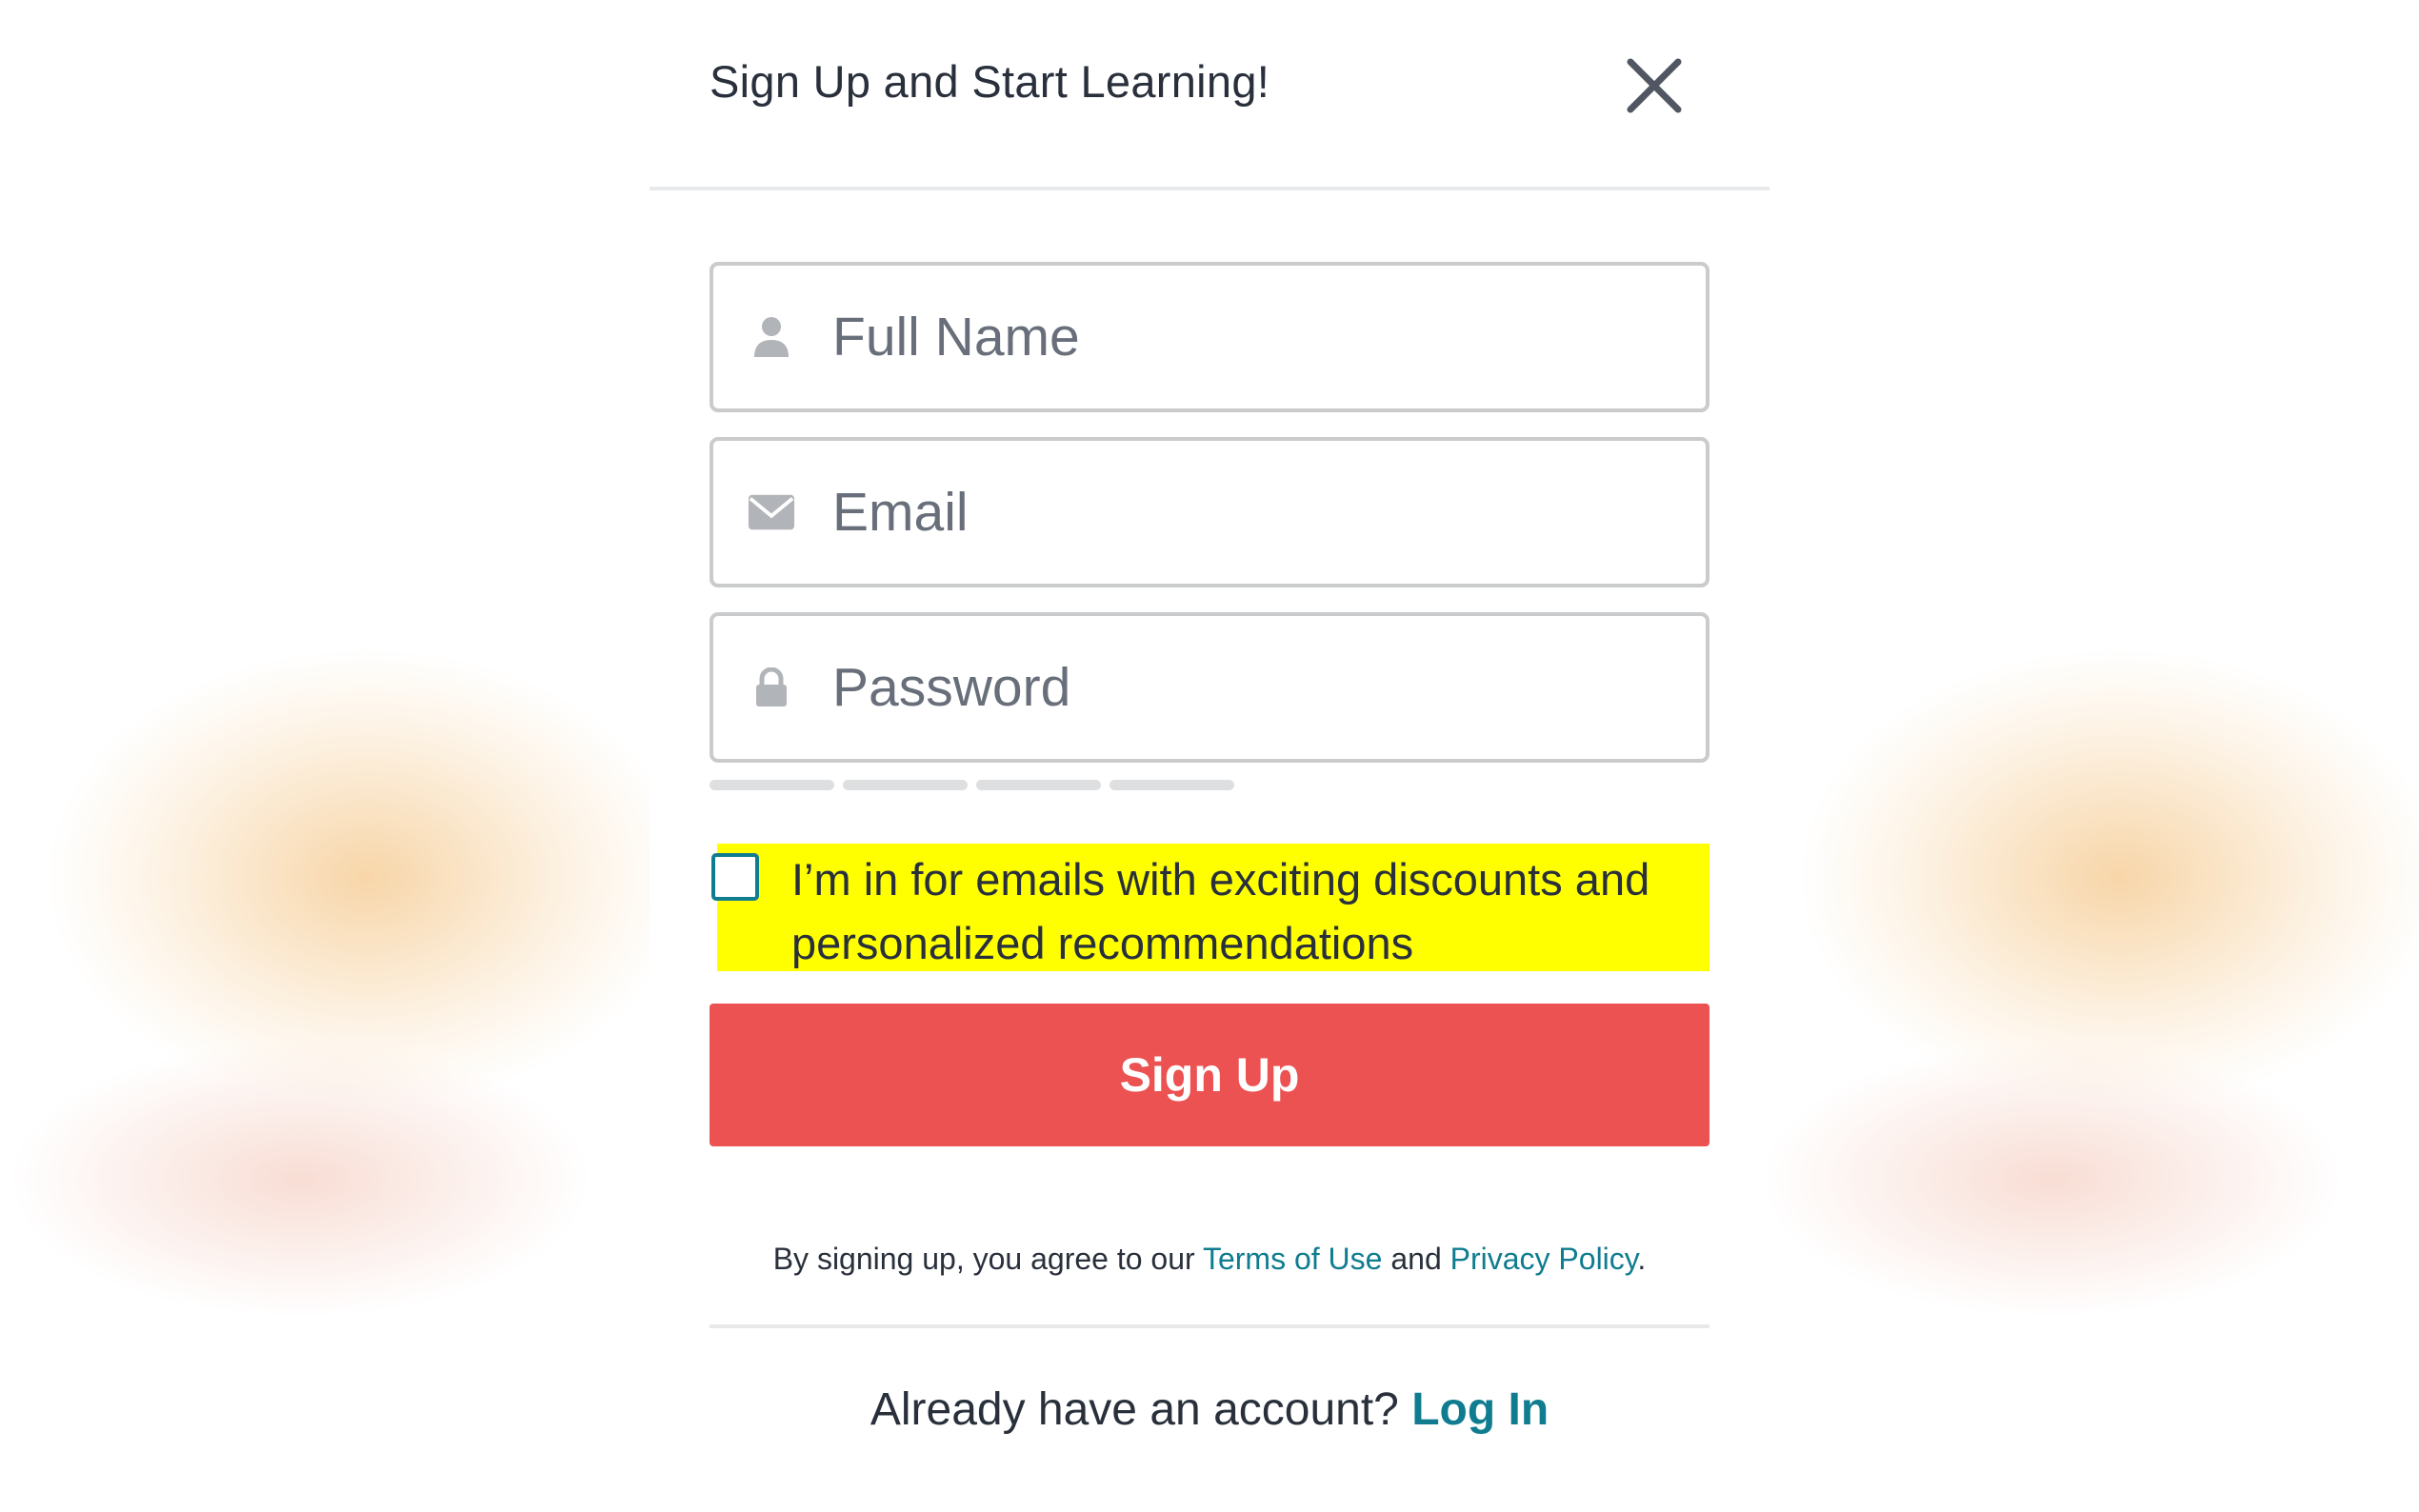 Image resolution: width=2419 pixels, height=1512 pixels. I want to click on user-icon, so click(771, 337).